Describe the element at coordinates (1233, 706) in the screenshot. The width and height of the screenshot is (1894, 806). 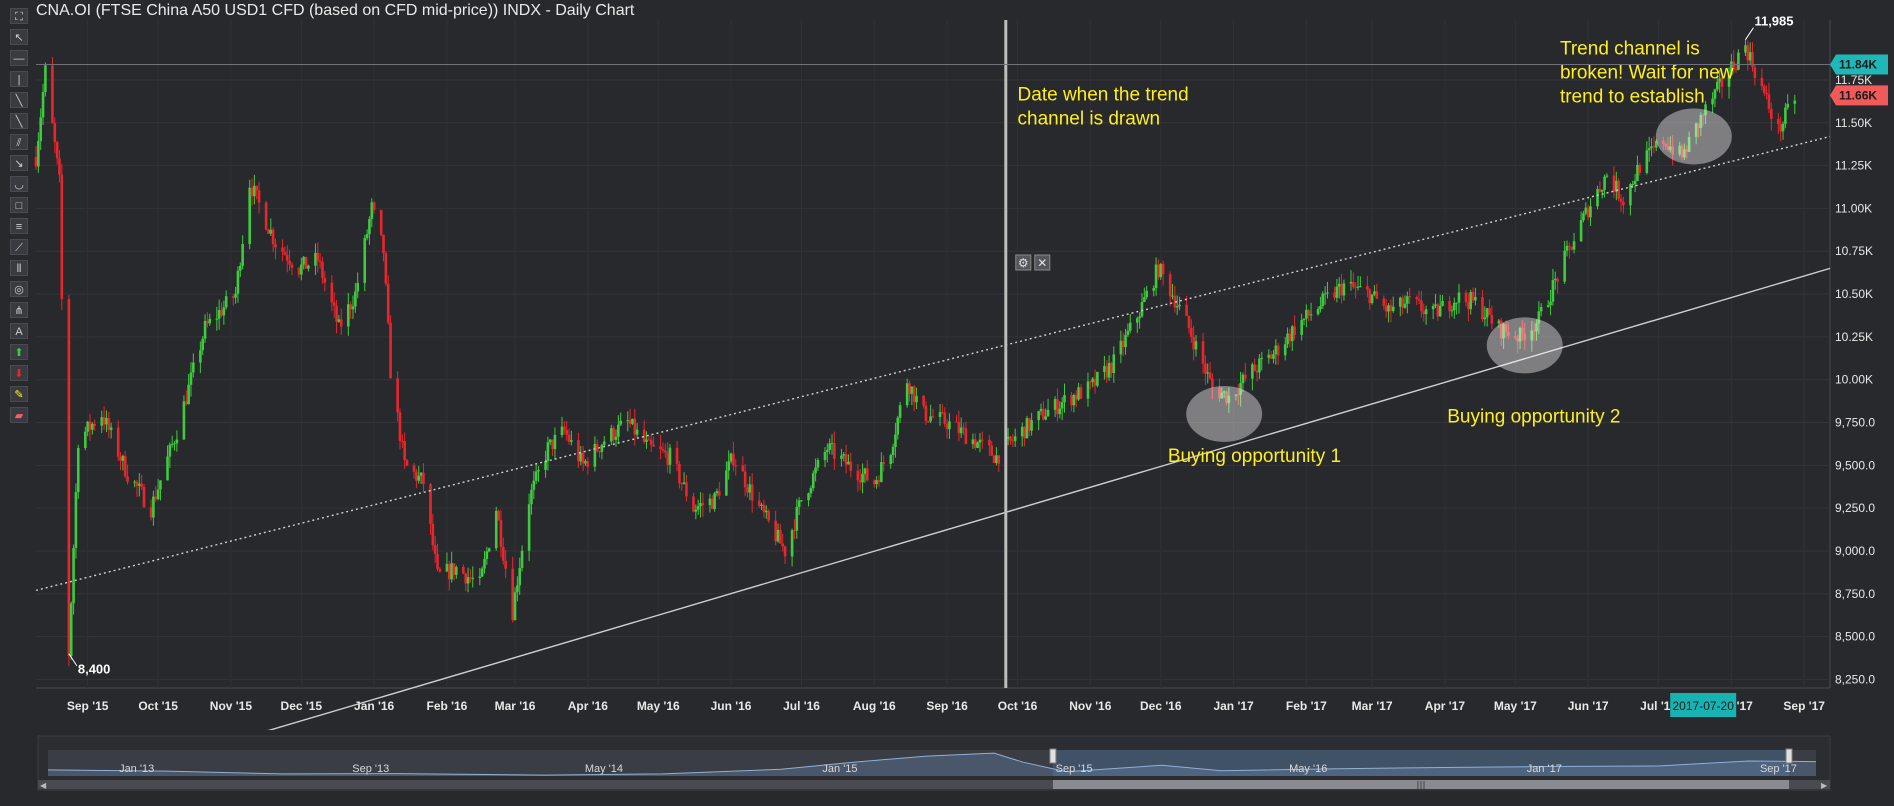
I see `x-tick-label: Jan '17` at that location.